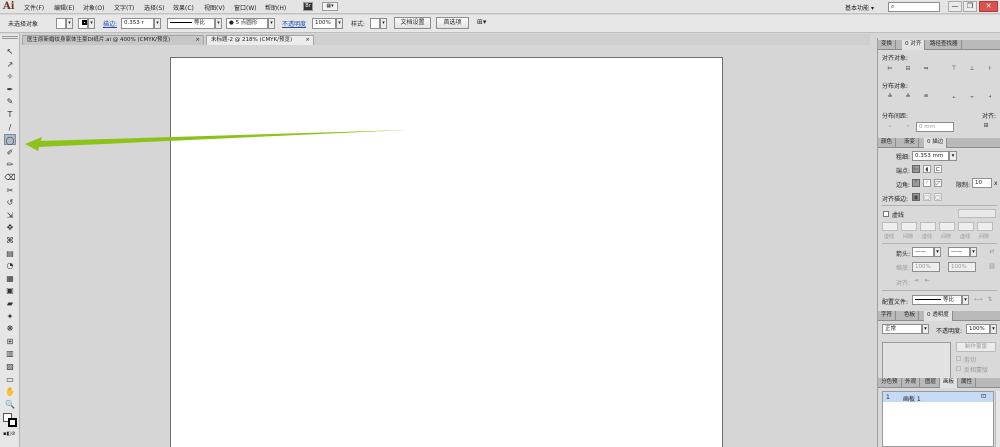 Image resolution: width=1000 pixels, height=447 pixels. Describe the element at coordinates (10, 152) in the screenshot. I see `paintbrush-tool-icon: ✐` at that location.